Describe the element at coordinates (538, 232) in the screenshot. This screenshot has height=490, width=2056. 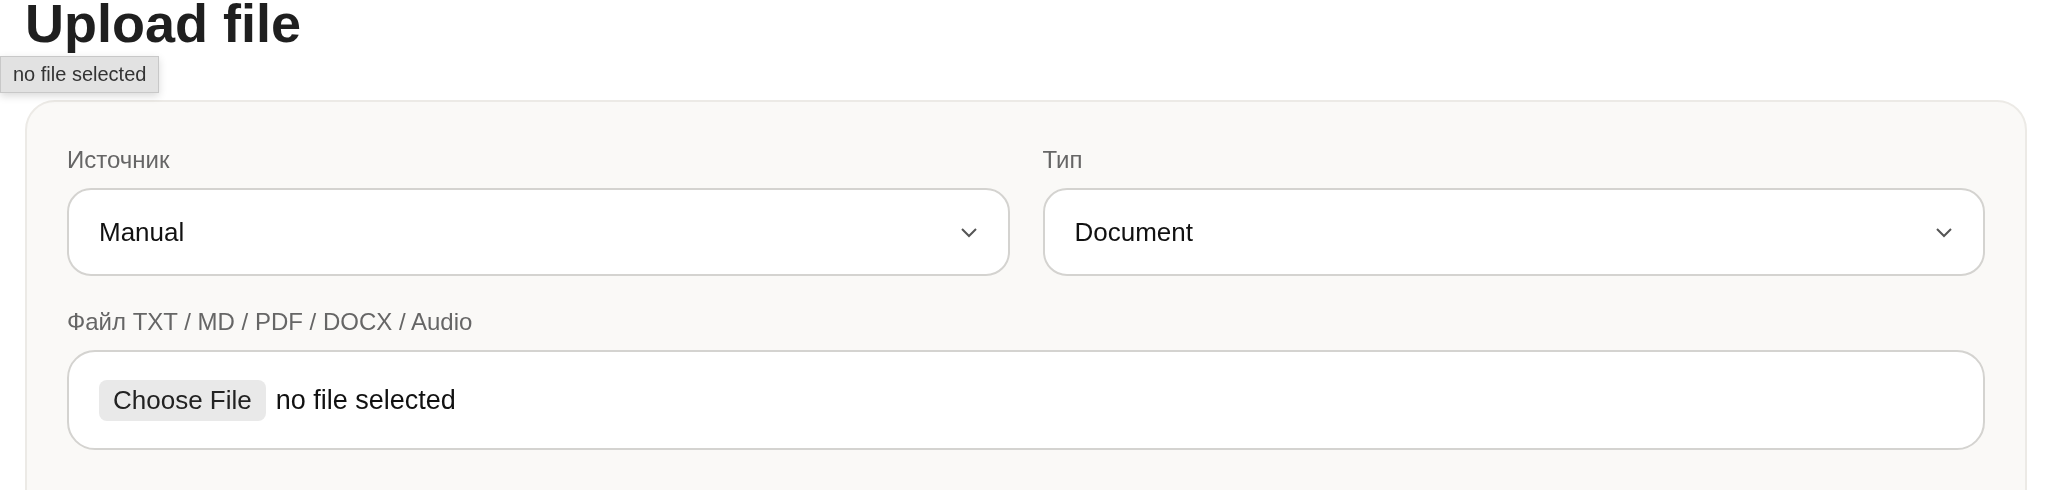
I see `select-field: Manual` at that location.